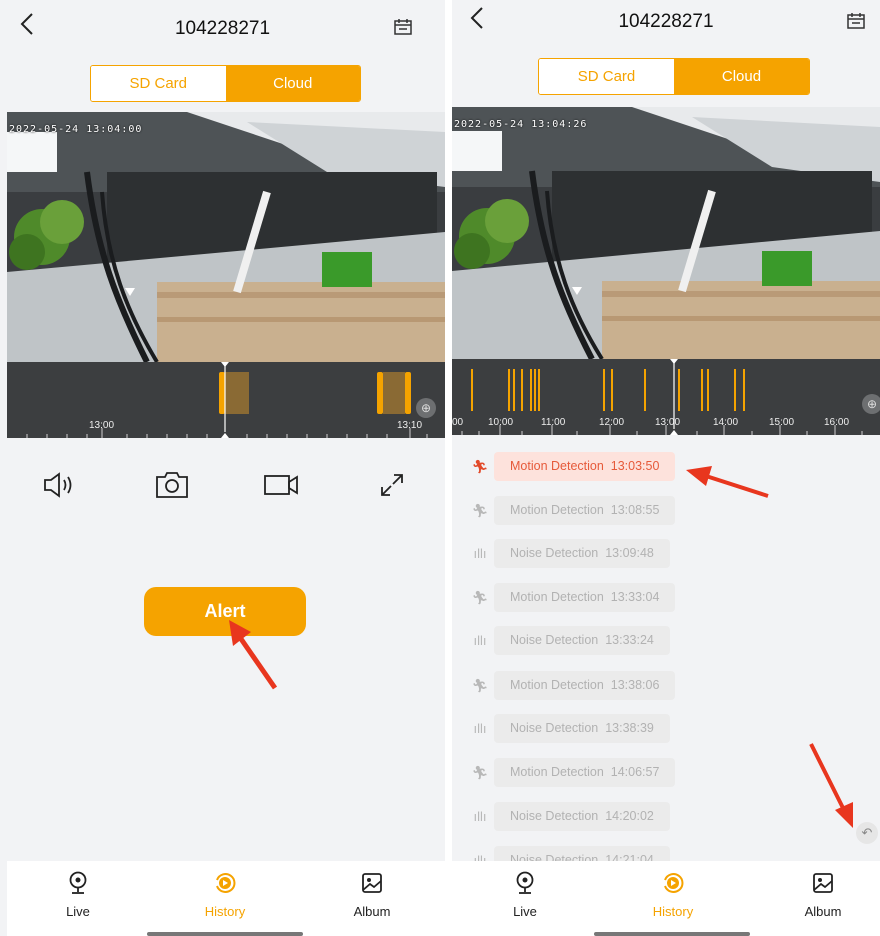  What do you see at coordinates (582, 816) in the screenshot?
I see `event-pill: Noise Detection 14:20:02` at bounding box center [582, 816].